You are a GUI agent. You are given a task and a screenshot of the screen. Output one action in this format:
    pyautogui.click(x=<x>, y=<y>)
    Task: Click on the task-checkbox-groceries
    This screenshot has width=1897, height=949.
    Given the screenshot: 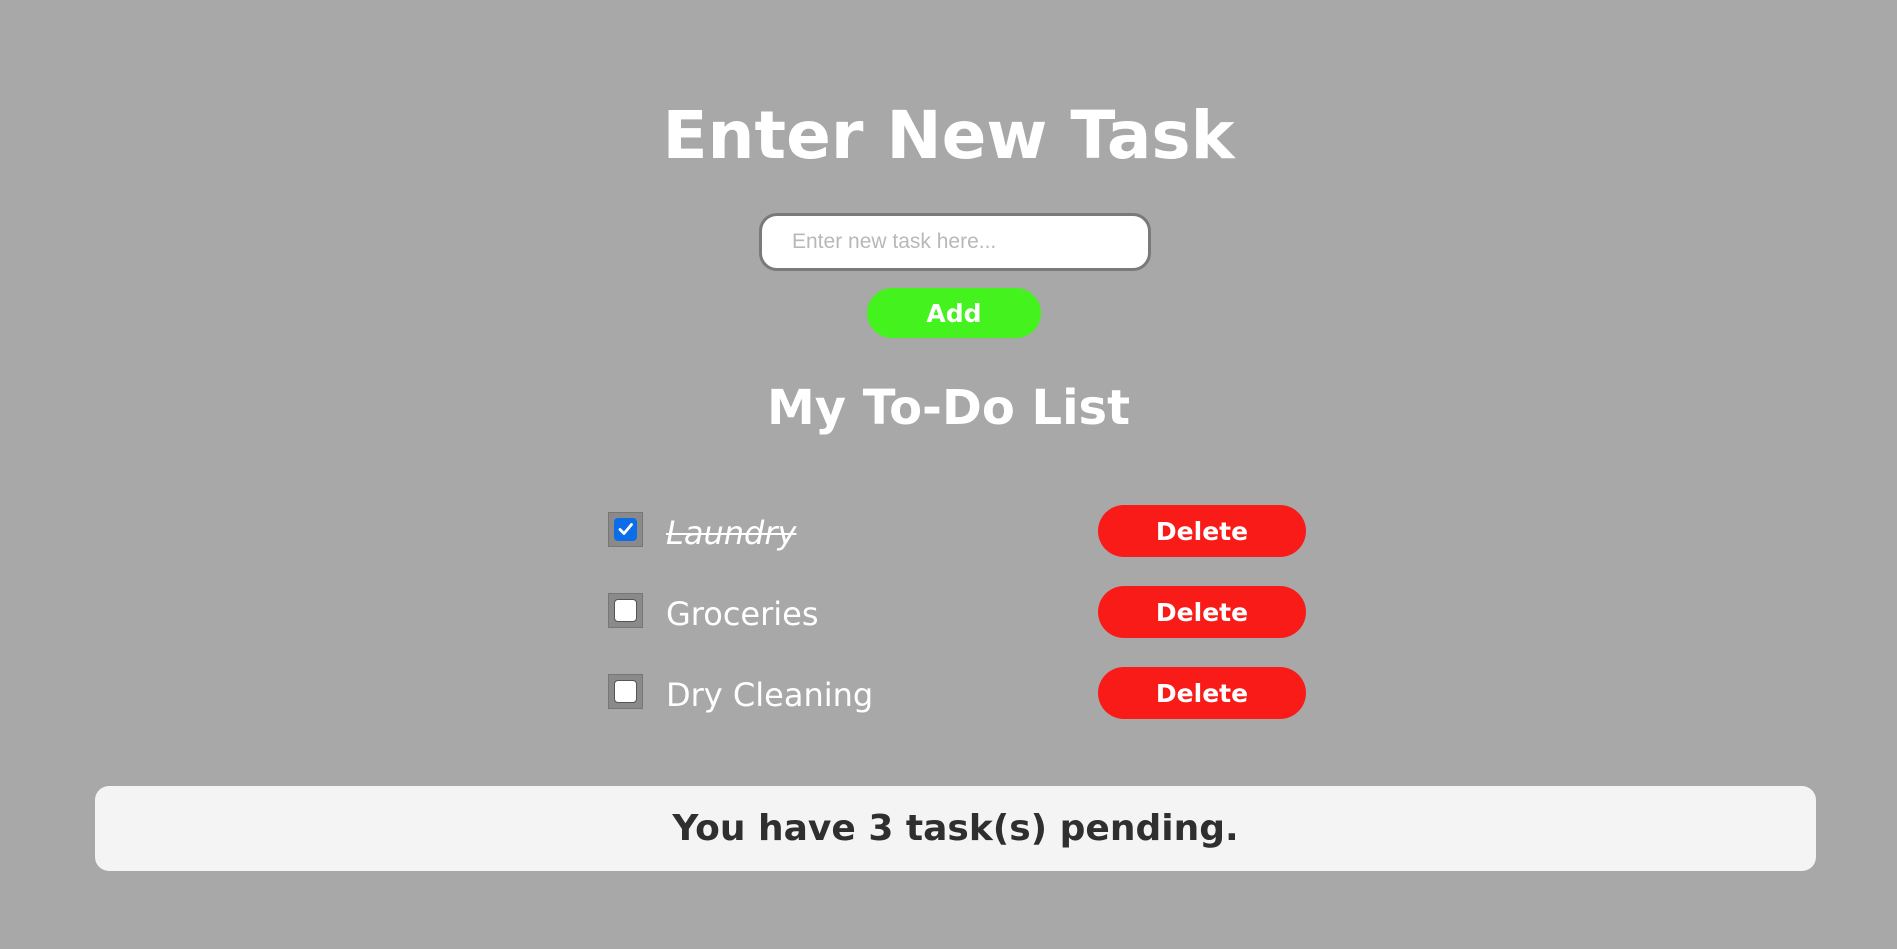 What is the action you would take?
    pyautogui.click(x=625, y=610)
    